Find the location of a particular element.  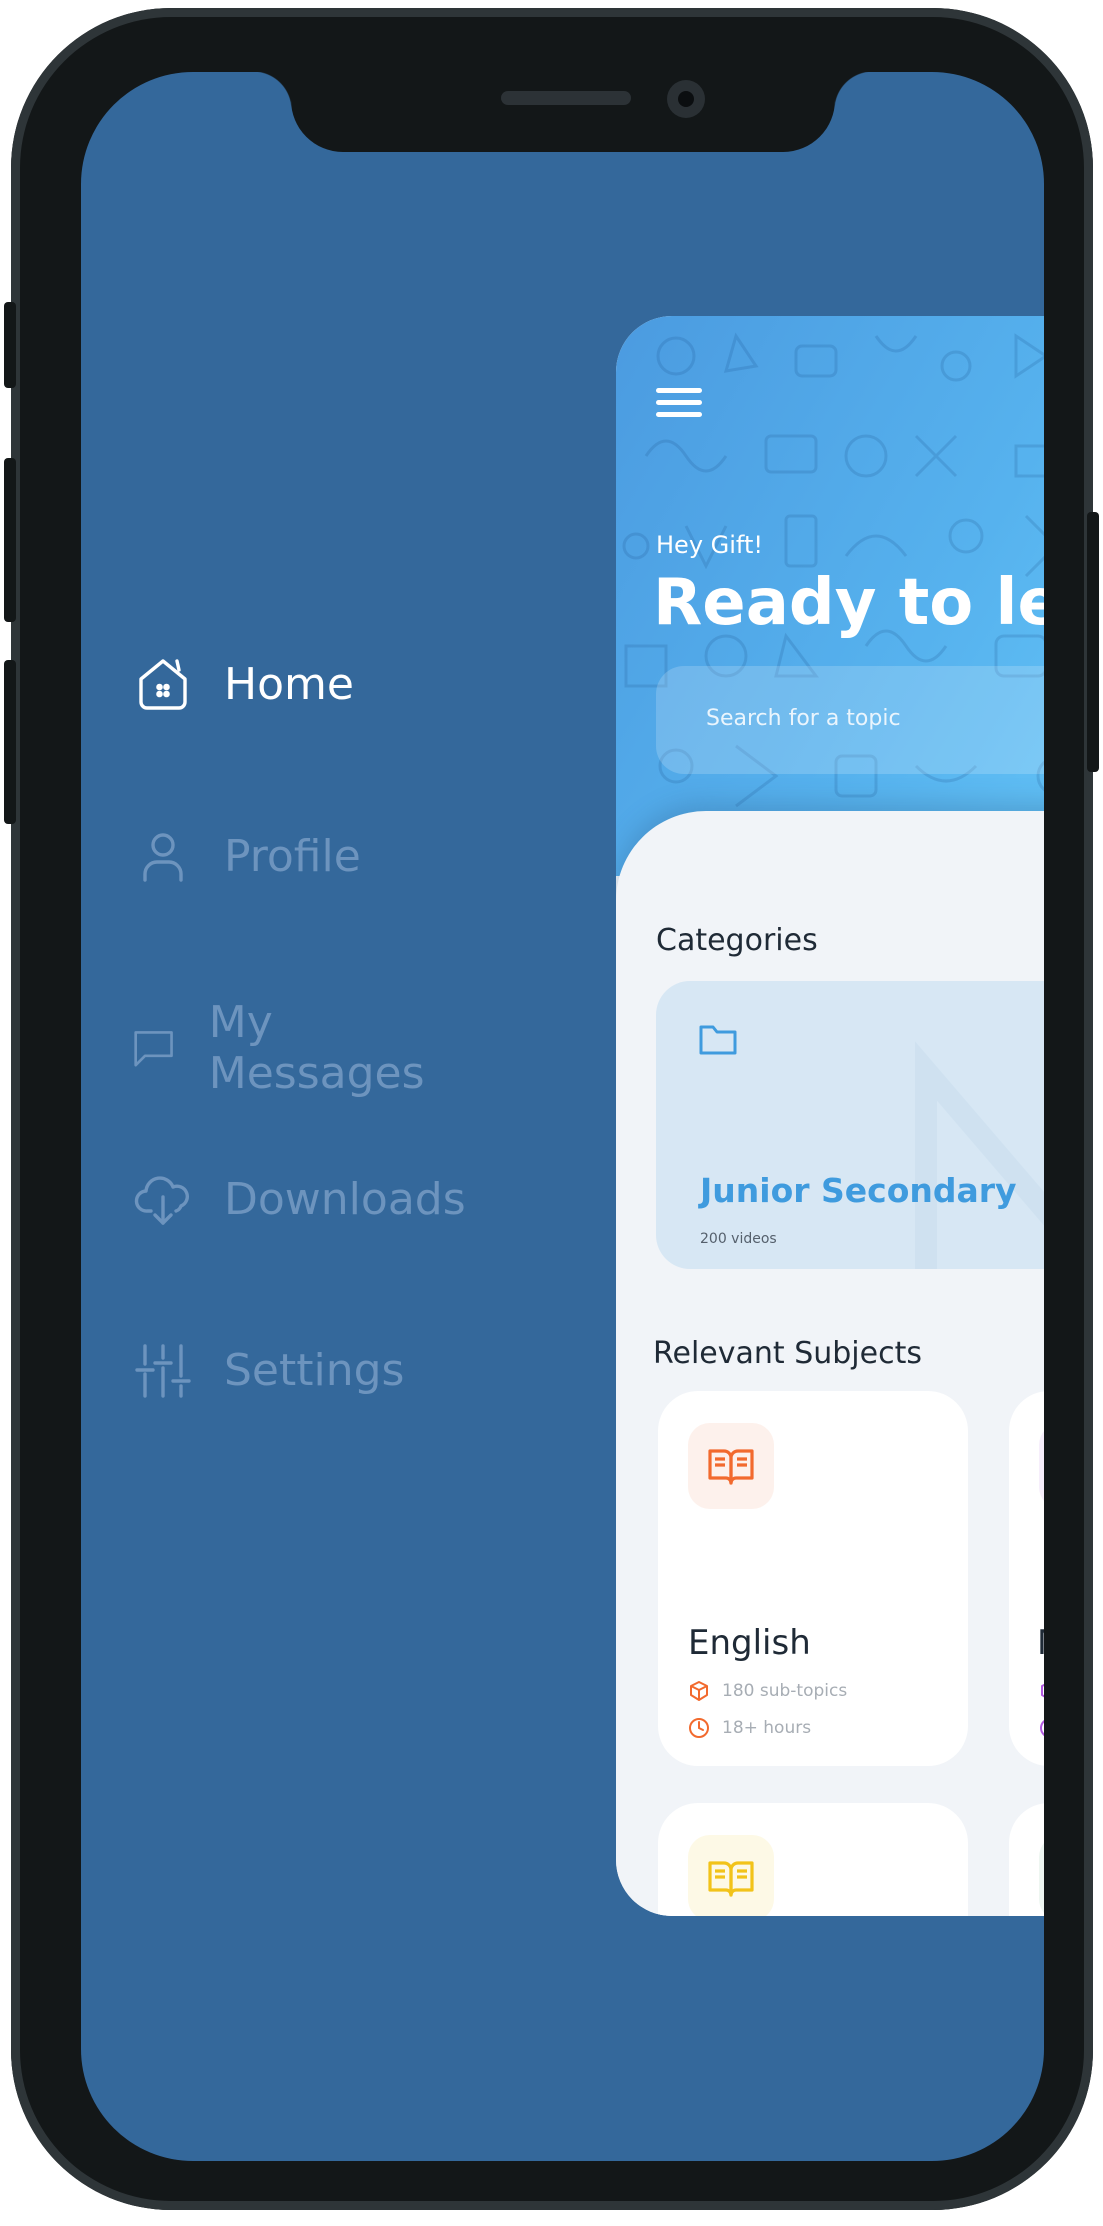

search-placeholder: Search for a topic is located at coordinates (803, 718).